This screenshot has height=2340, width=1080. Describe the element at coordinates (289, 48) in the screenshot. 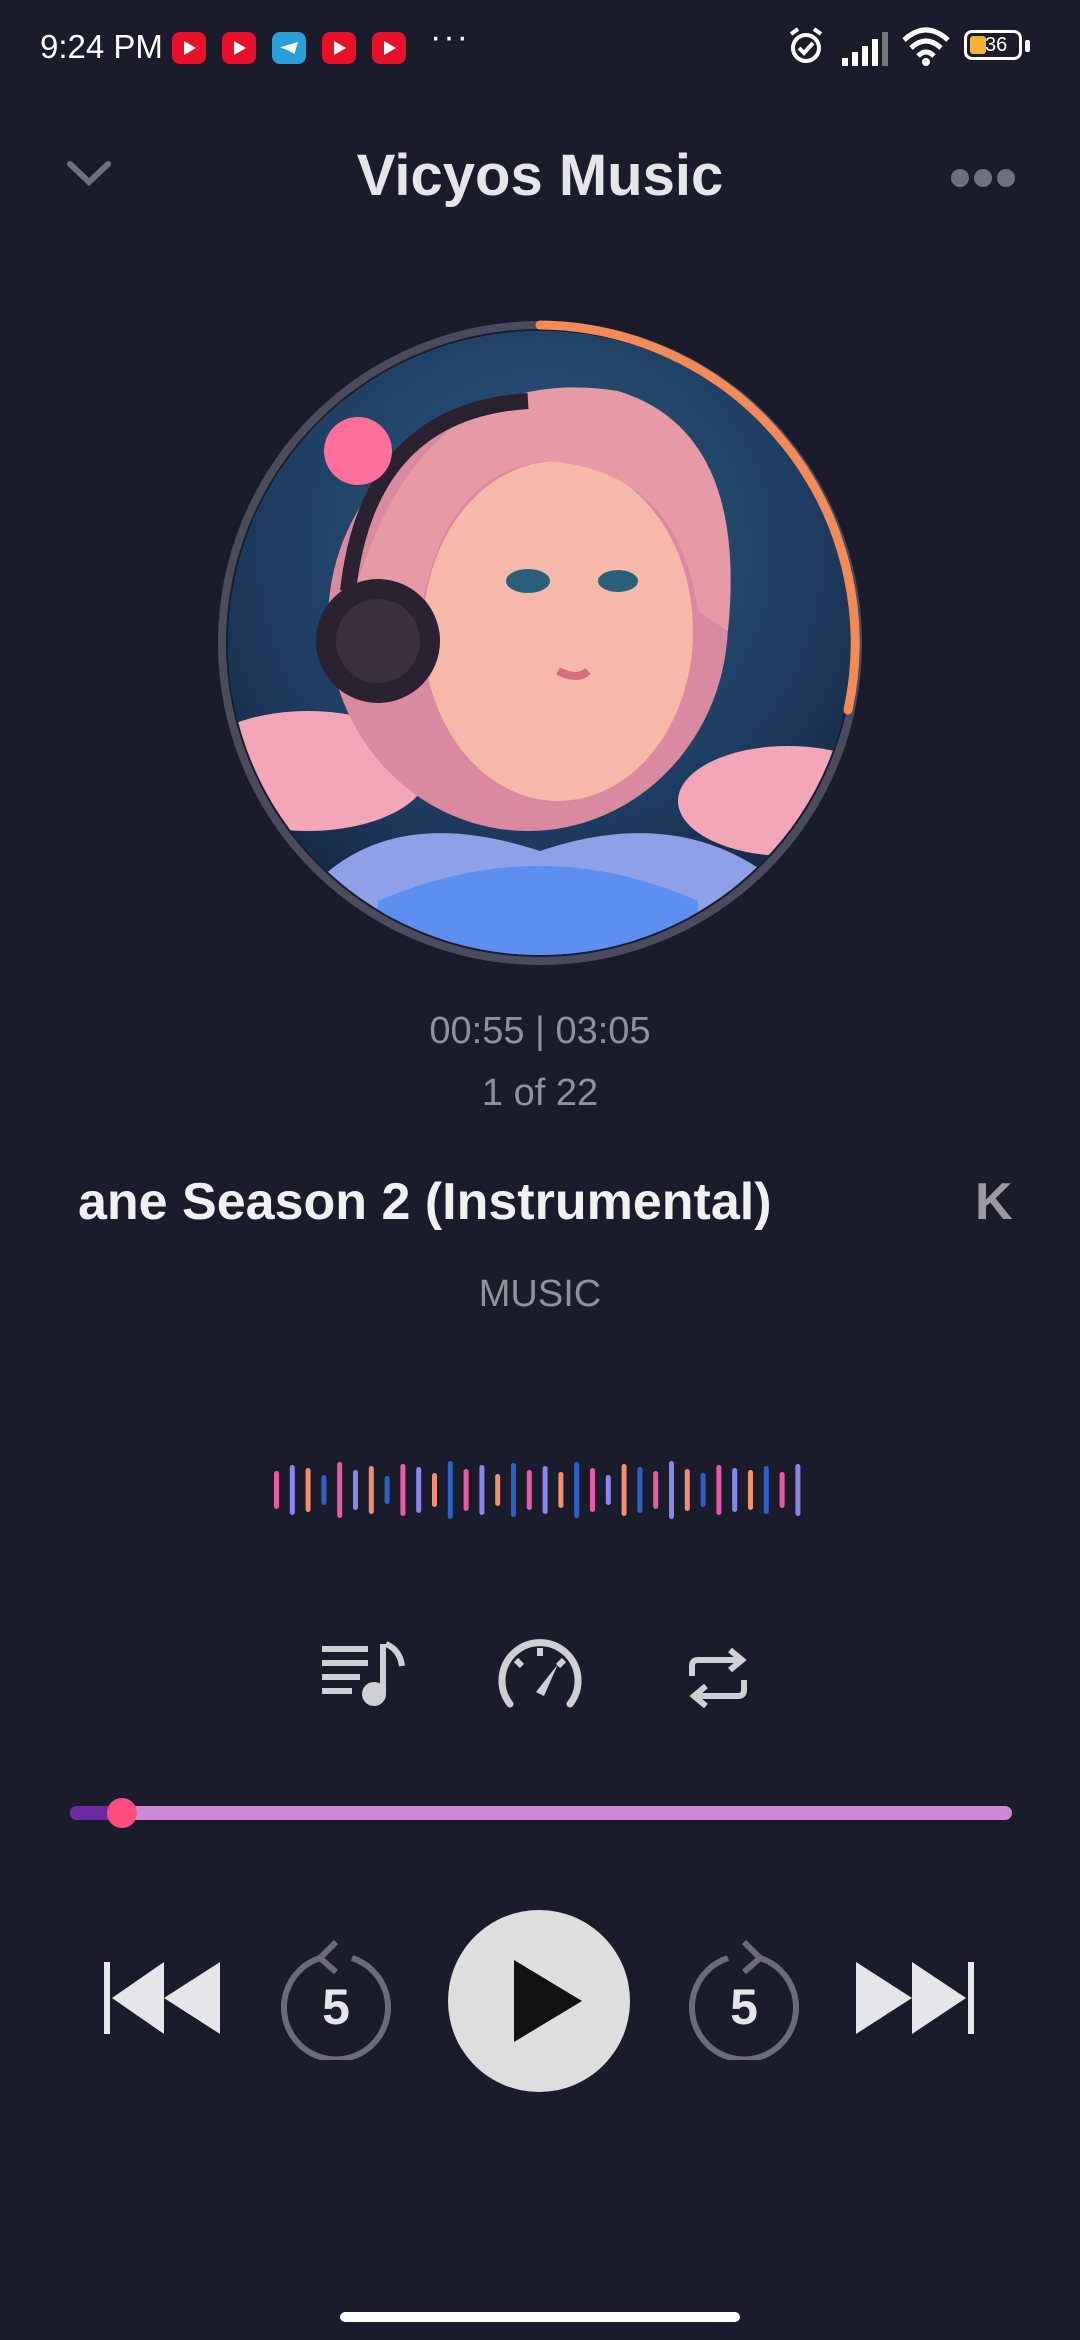

I see `telegram-icon` at that location.